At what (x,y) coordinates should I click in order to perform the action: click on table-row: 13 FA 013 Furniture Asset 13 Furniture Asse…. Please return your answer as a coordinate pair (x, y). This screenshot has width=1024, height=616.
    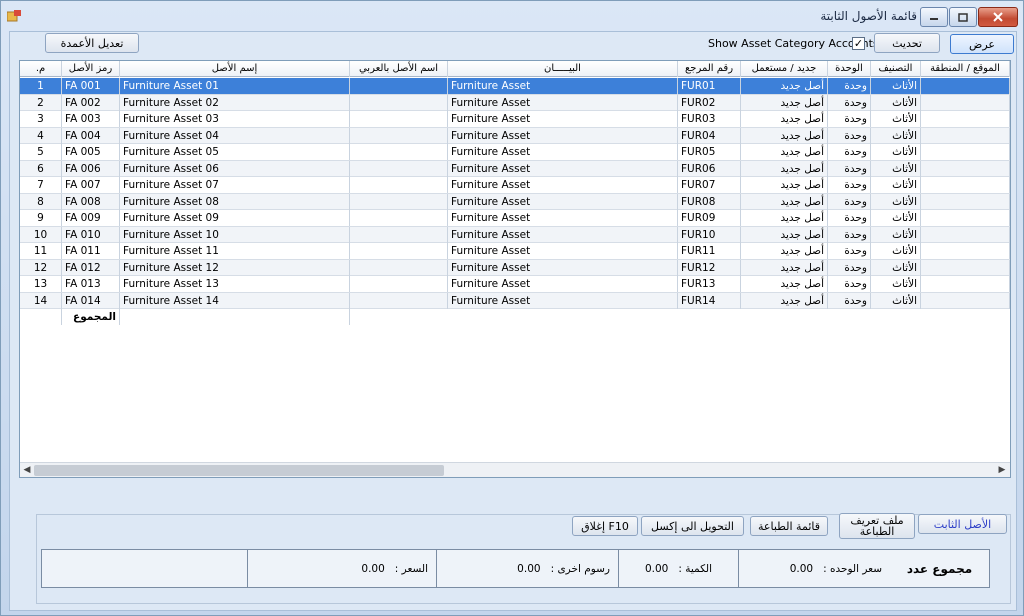
    Looking at the image, I should click on (515, 284).